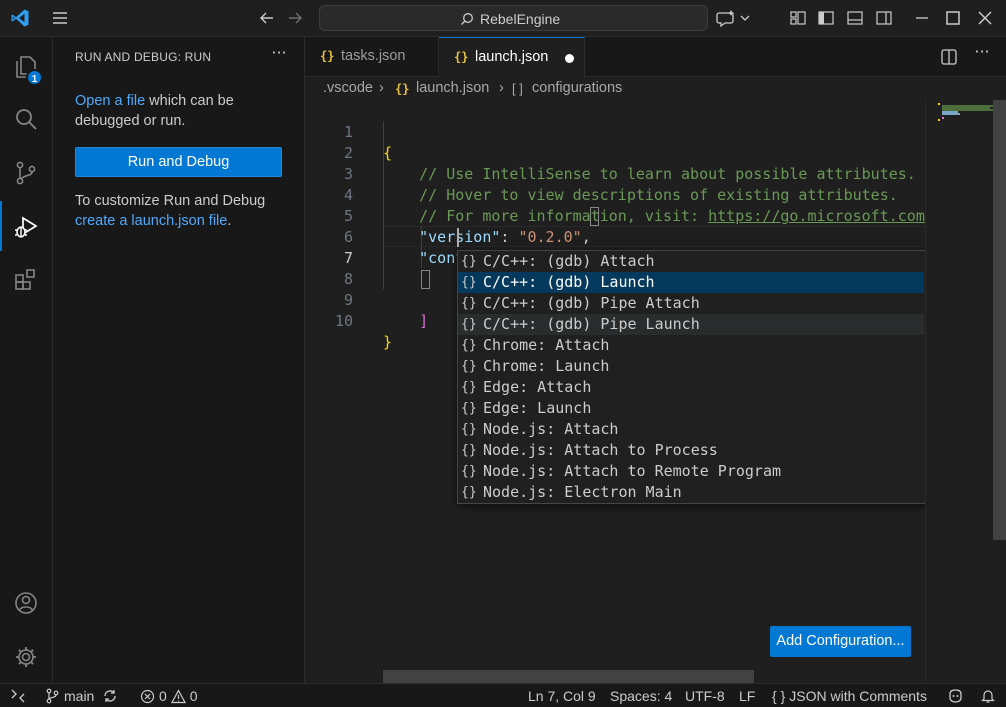 The width and height of the screenshot is (1006, 707). I want to click on customize-layout-icon, so click(798, 18).